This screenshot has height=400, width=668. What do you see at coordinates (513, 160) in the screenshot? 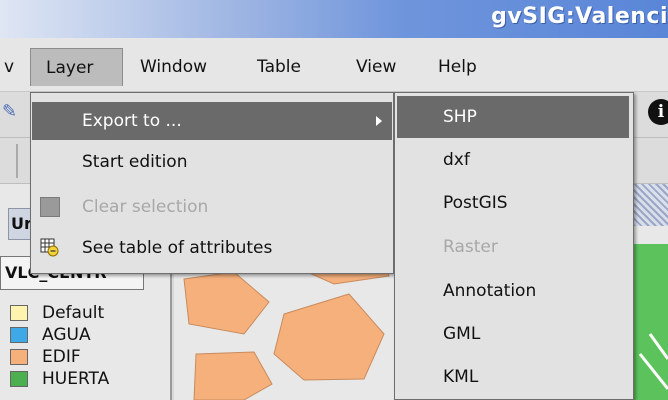
I see `submenu-item-dxf: dxf` at bounding box center [513, 160].